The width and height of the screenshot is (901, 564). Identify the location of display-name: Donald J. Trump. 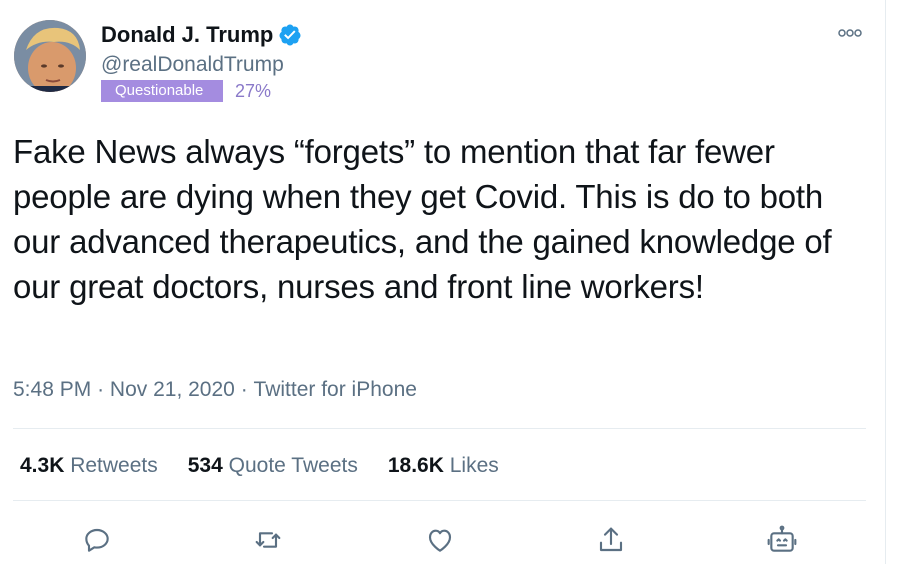
(187, 35).